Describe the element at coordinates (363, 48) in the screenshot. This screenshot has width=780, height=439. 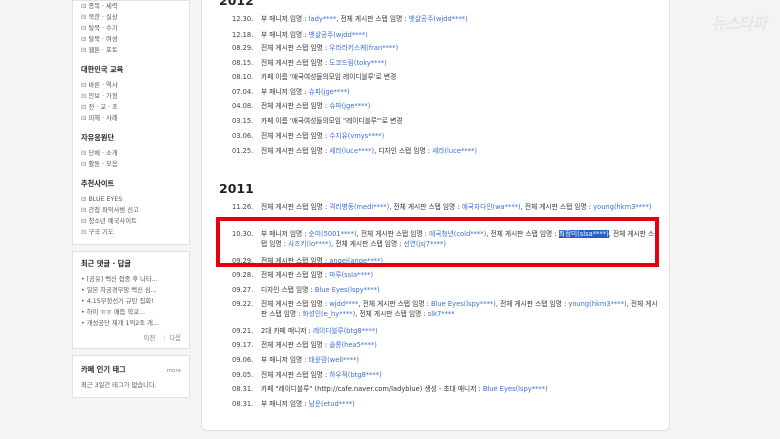
I see `member-nickname-link: 우라라키스케(fran****)` at that location.